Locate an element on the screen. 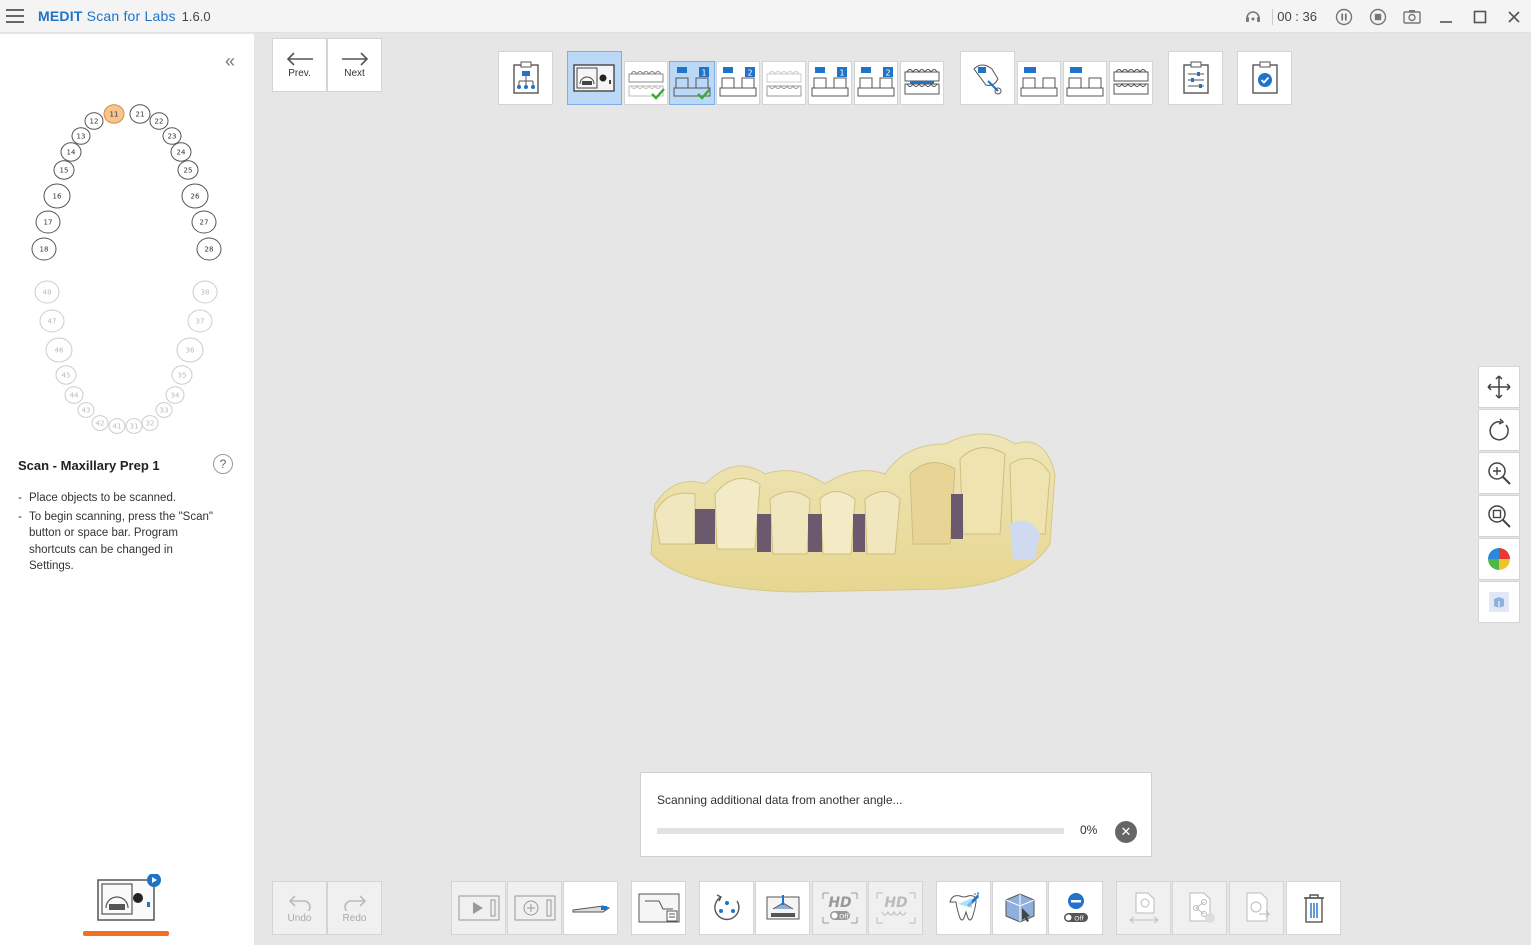 The image size is (1531, 945). hd-mode-button: HD Off is located at coordinates (839, 908).